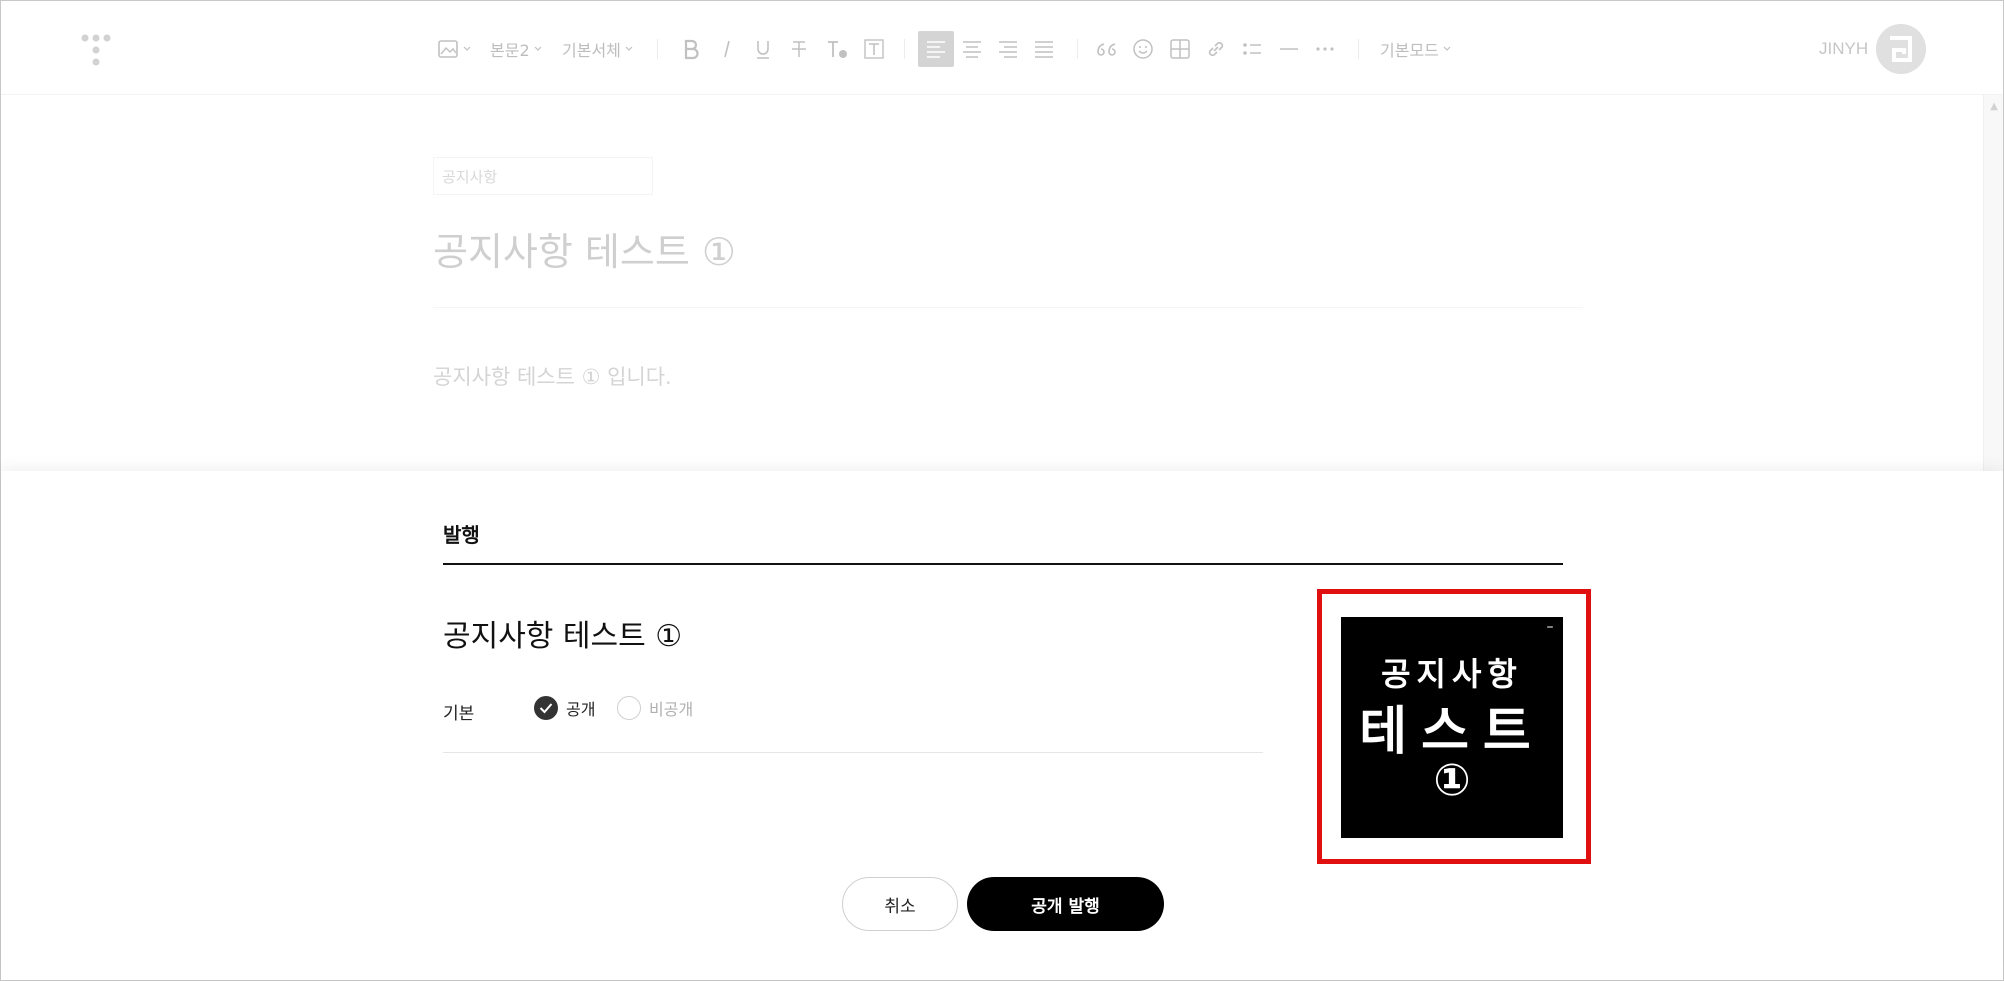 This screenshot has width=2004, height=981. What do you see at coordinates (1452, 732) in the screenshot?
I see `thumbnail-text-line2: 테스트` at bounding box center [1452, 732].